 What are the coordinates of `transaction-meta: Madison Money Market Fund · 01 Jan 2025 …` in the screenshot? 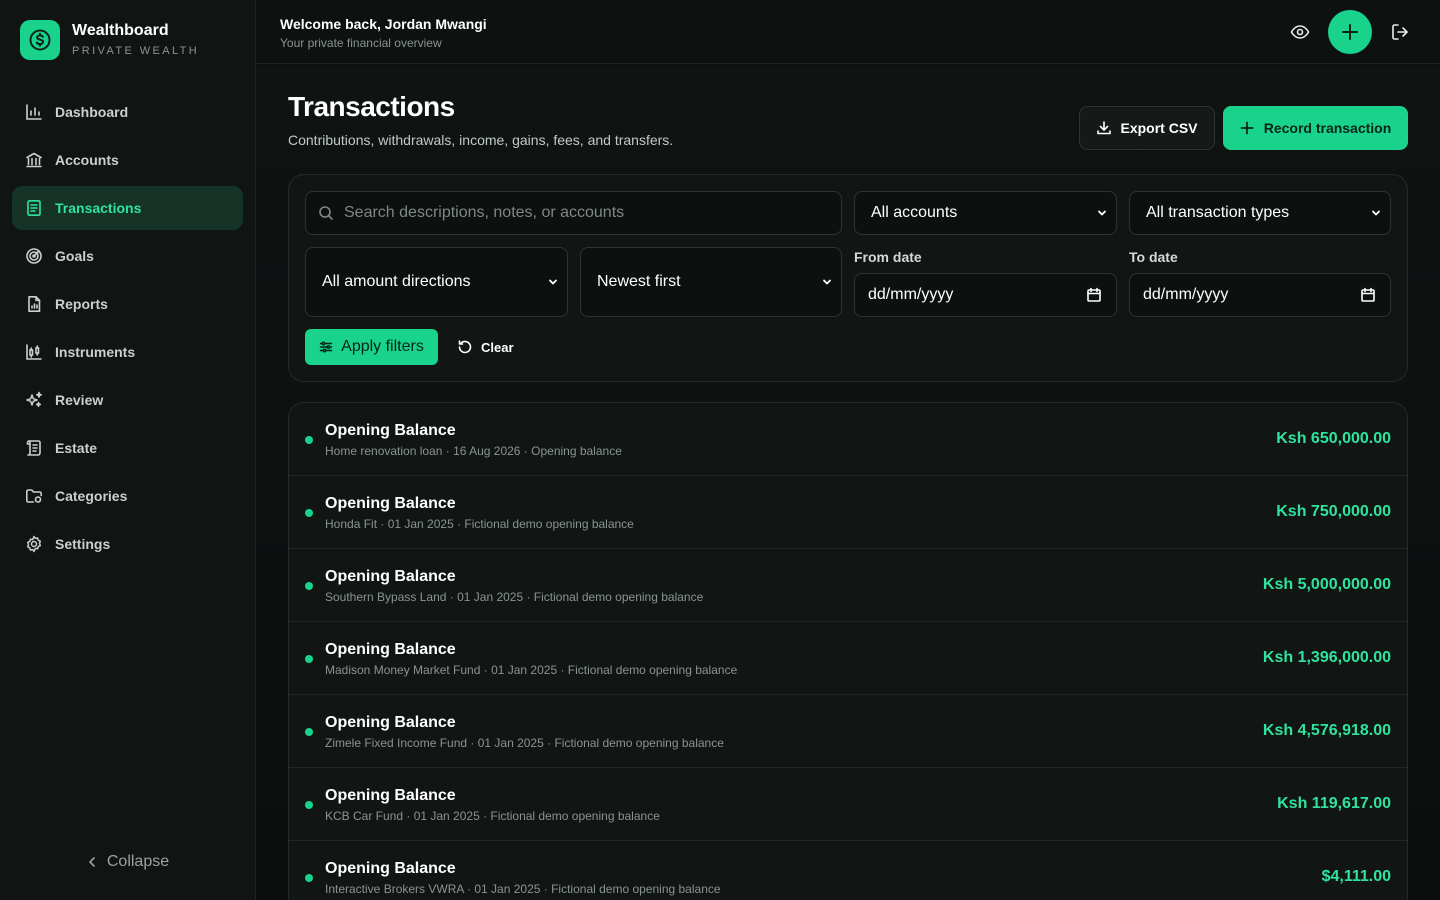 It's located at (531, 670).